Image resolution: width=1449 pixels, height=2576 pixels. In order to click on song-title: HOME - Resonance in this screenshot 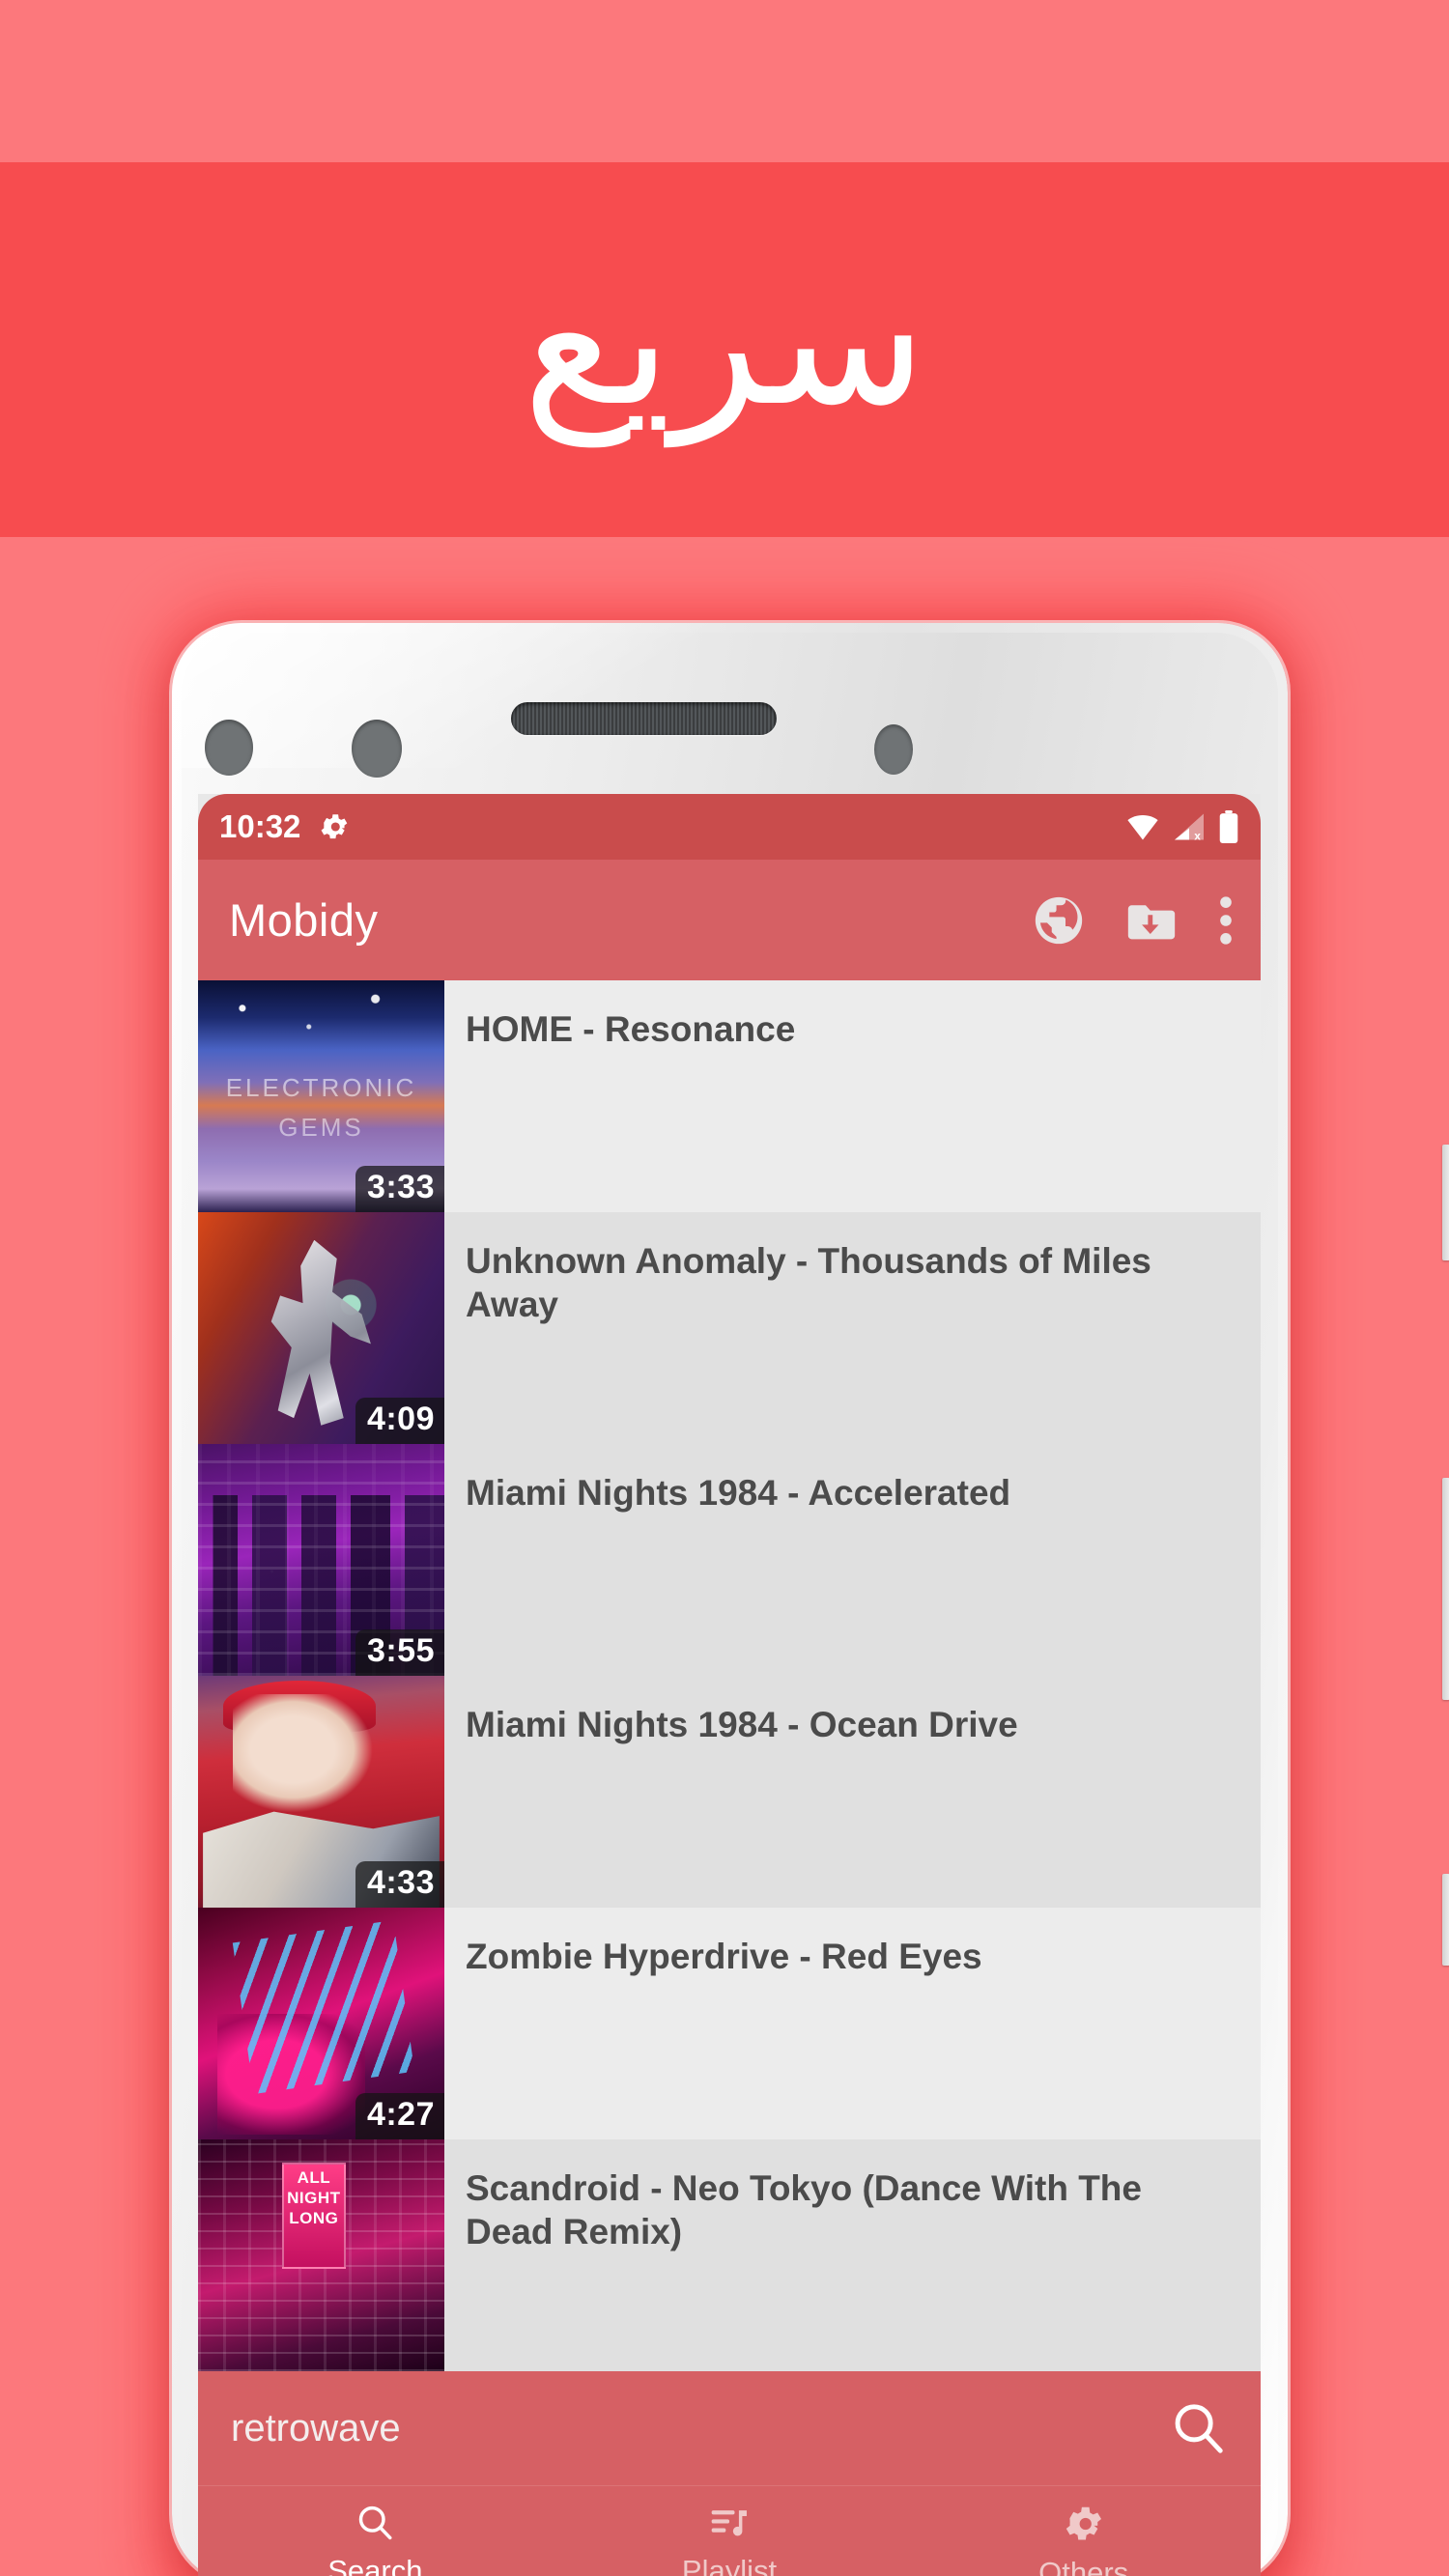, I will do `click(631, 1029)`.